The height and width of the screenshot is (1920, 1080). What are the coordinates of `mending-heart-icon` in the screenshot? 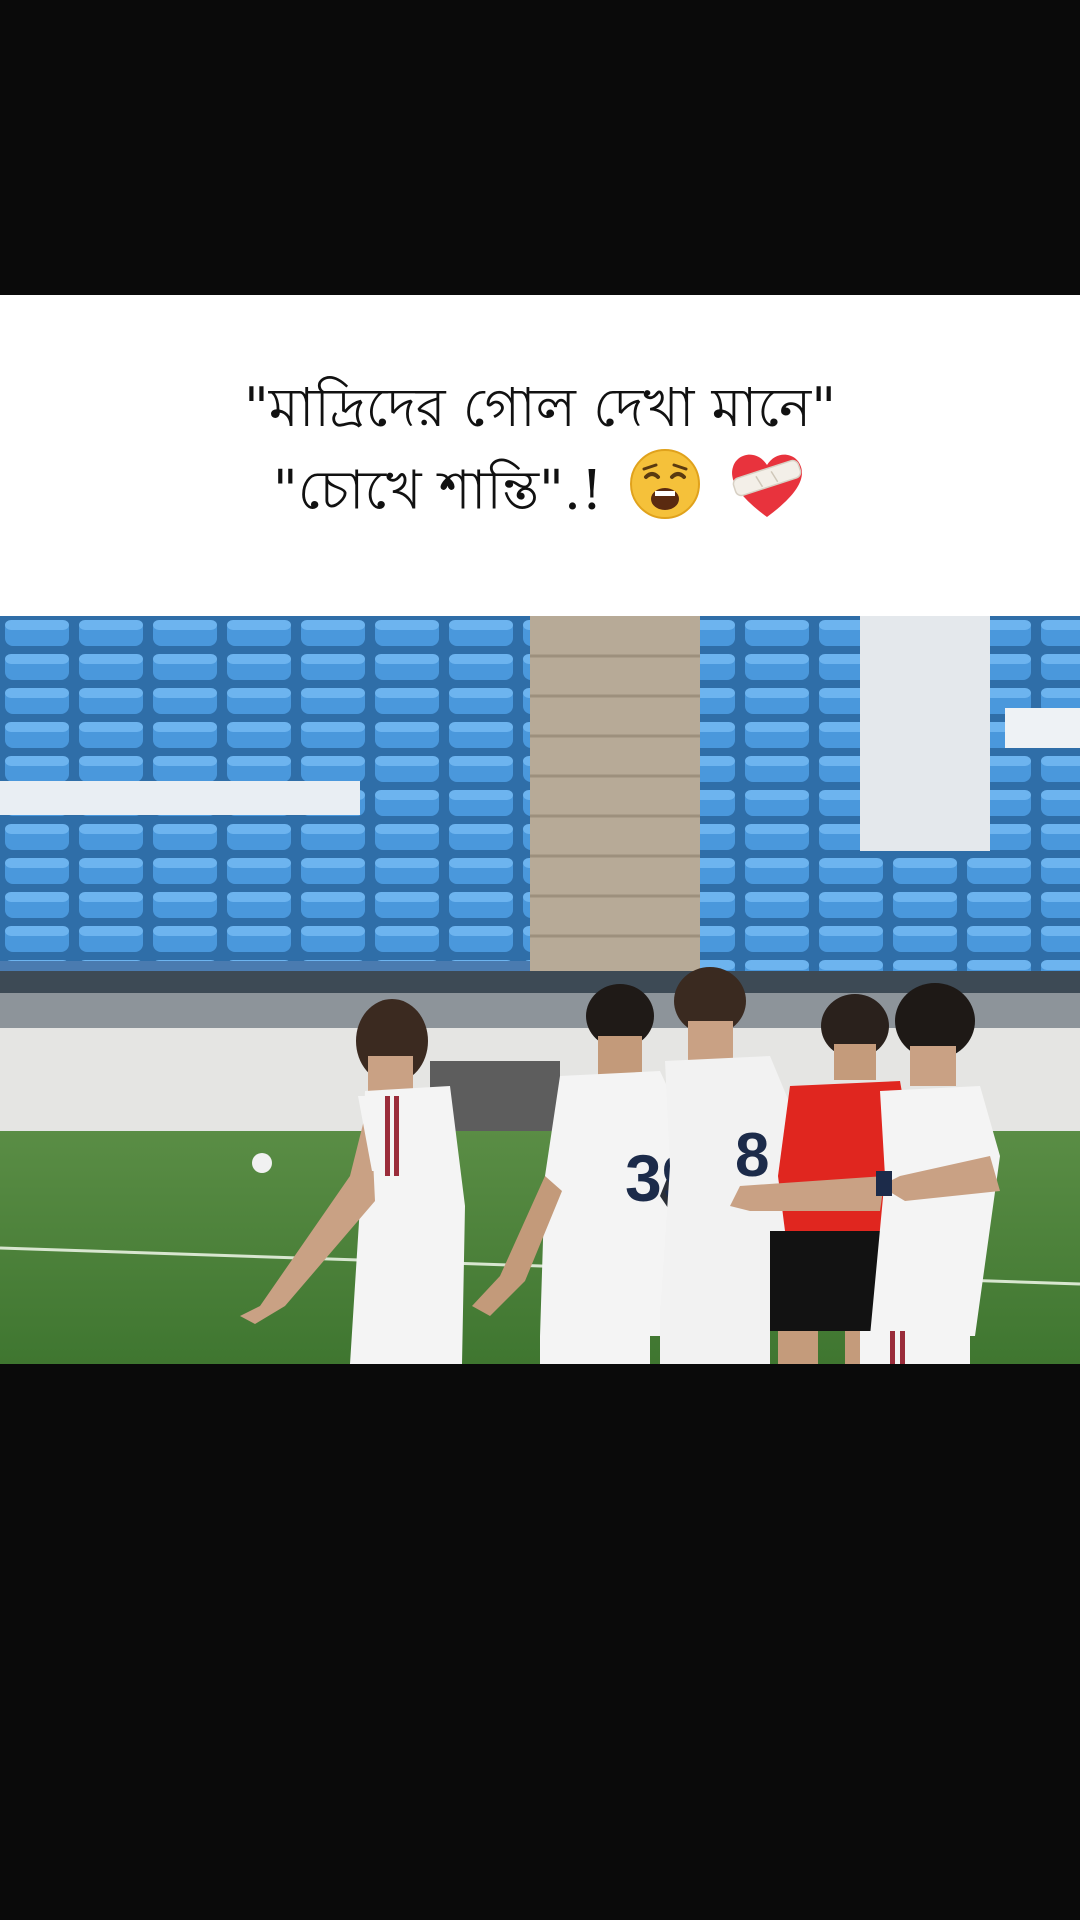 It's located at (767, 494).